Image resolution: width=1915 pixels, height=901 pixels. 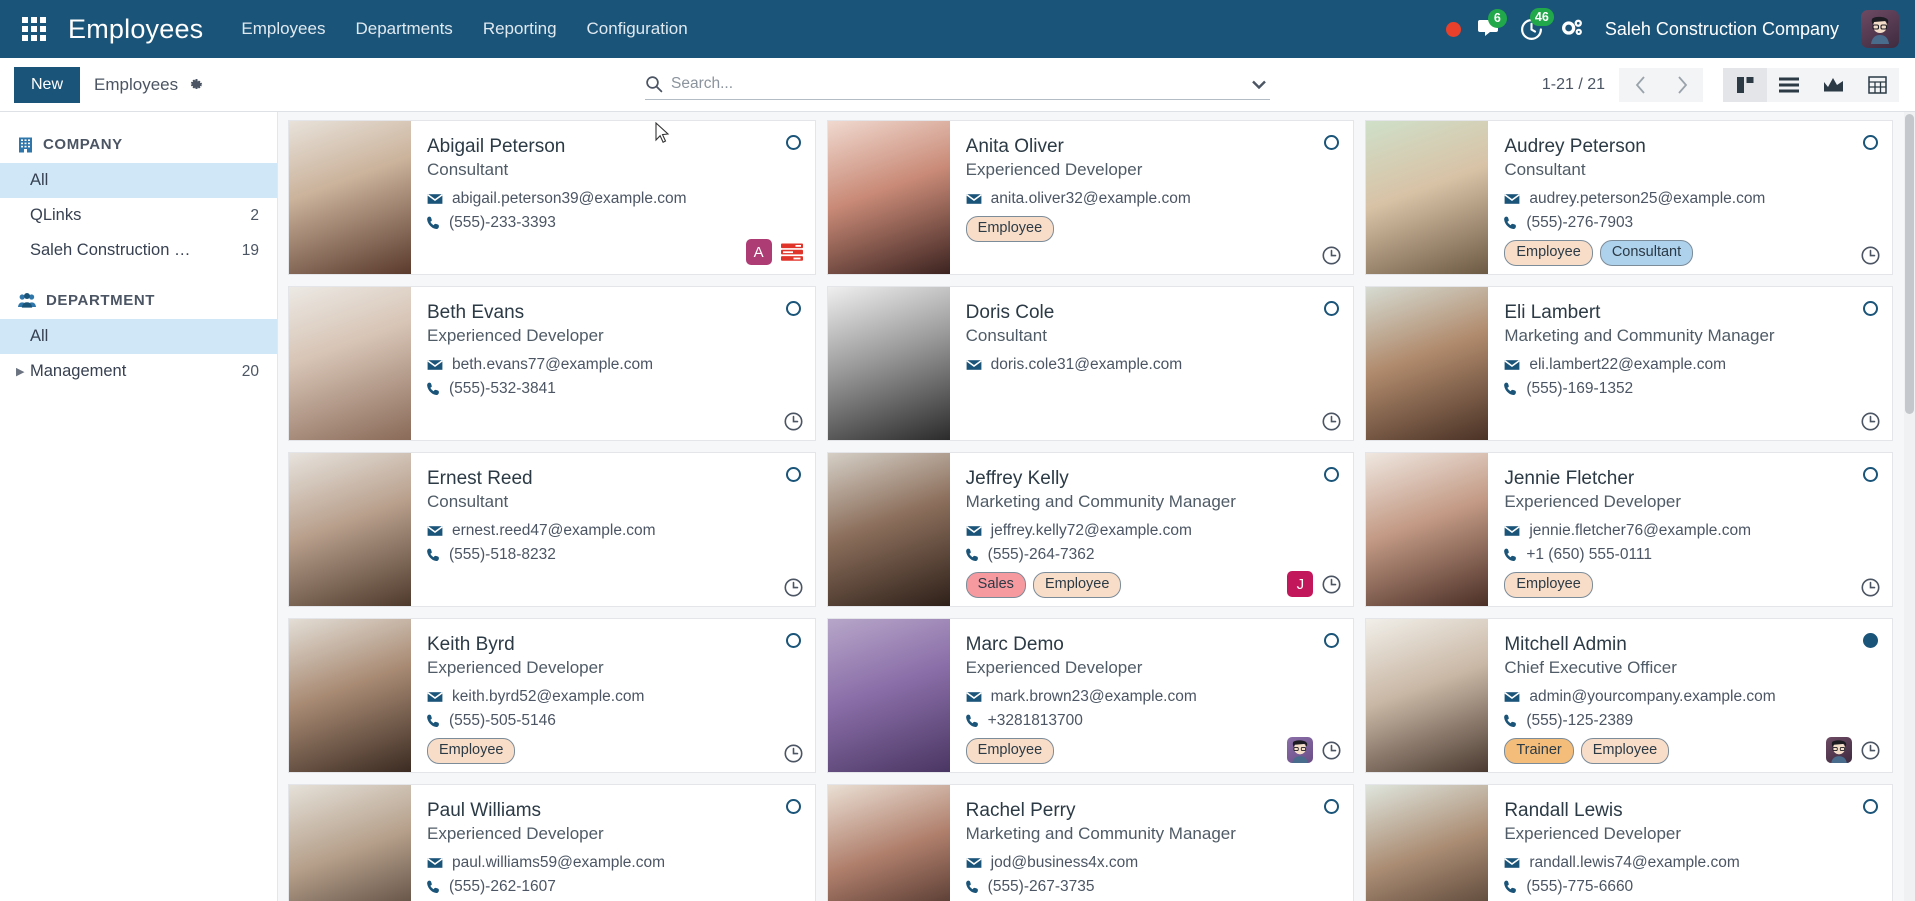 I want to click on employee-name: Jennie Fletcher, so click(x=1691, y=479).